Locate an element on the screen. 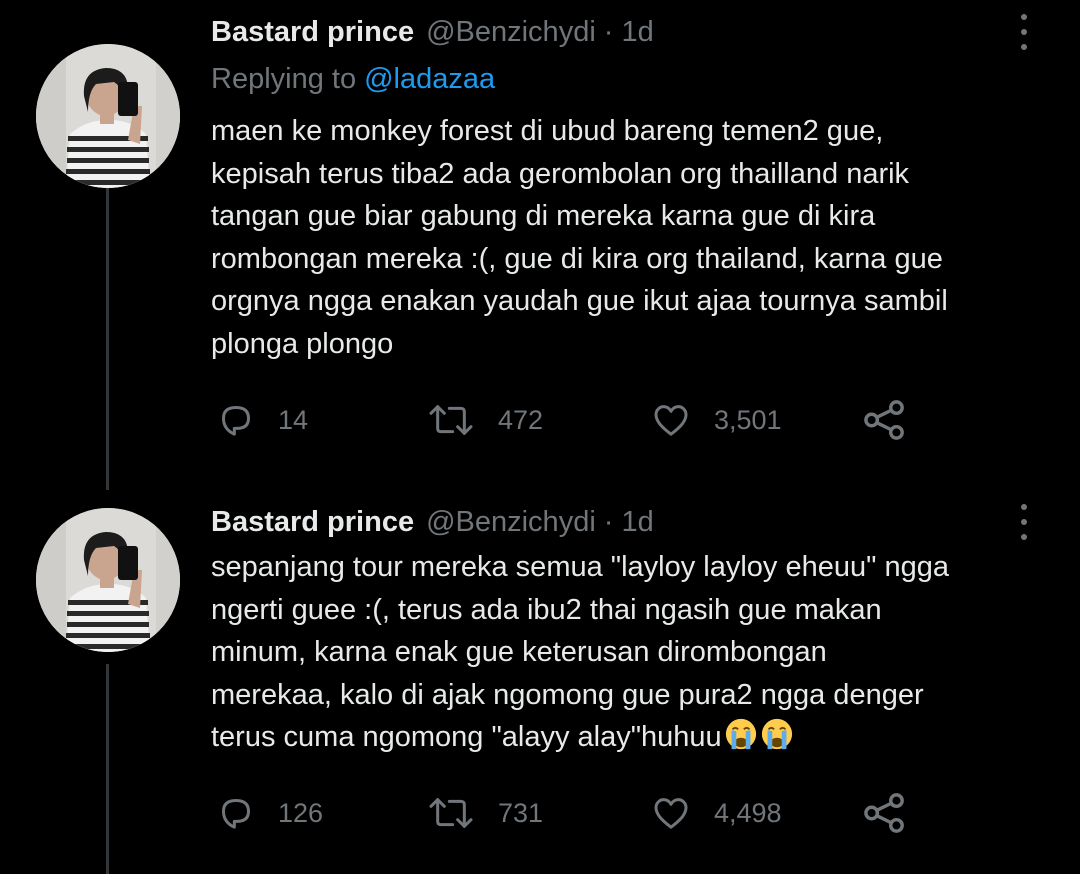 This screenshot has height=874, width=1080. reply-button: 126 is located at coordinates (269, 813).